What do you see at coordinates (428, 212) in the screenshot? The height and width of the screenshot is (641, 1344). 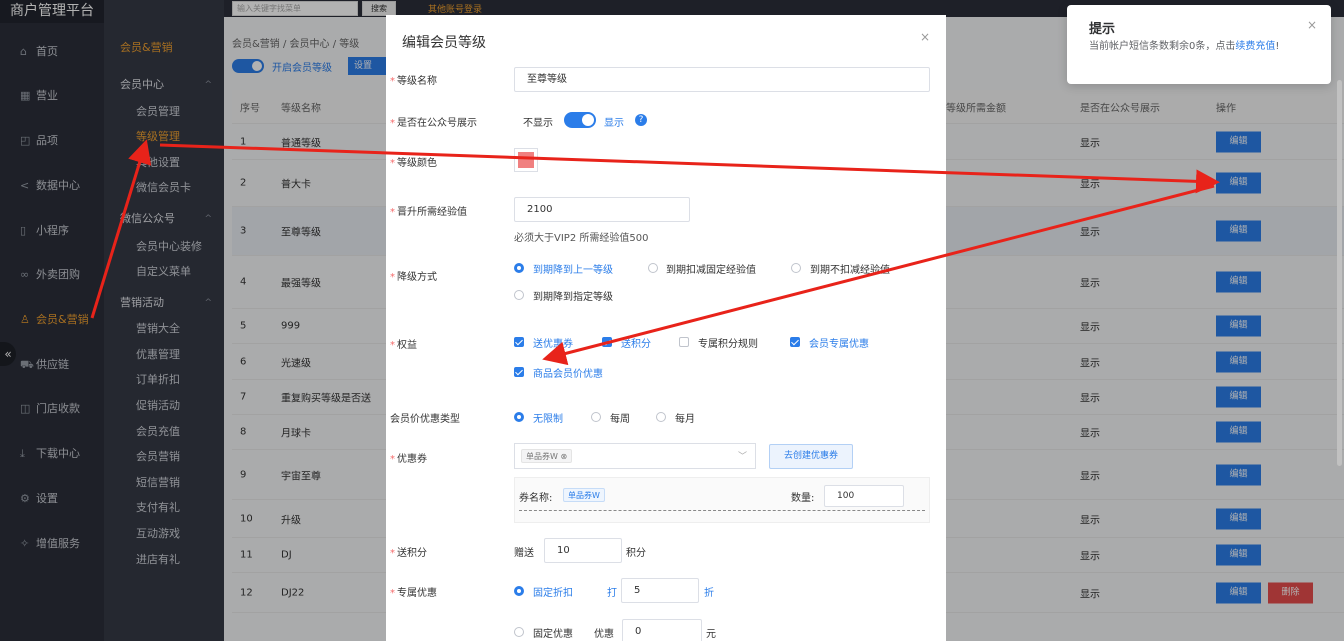 I see `required-exp-label: * 晋升所需经验值` at bounding box center [428, 212].